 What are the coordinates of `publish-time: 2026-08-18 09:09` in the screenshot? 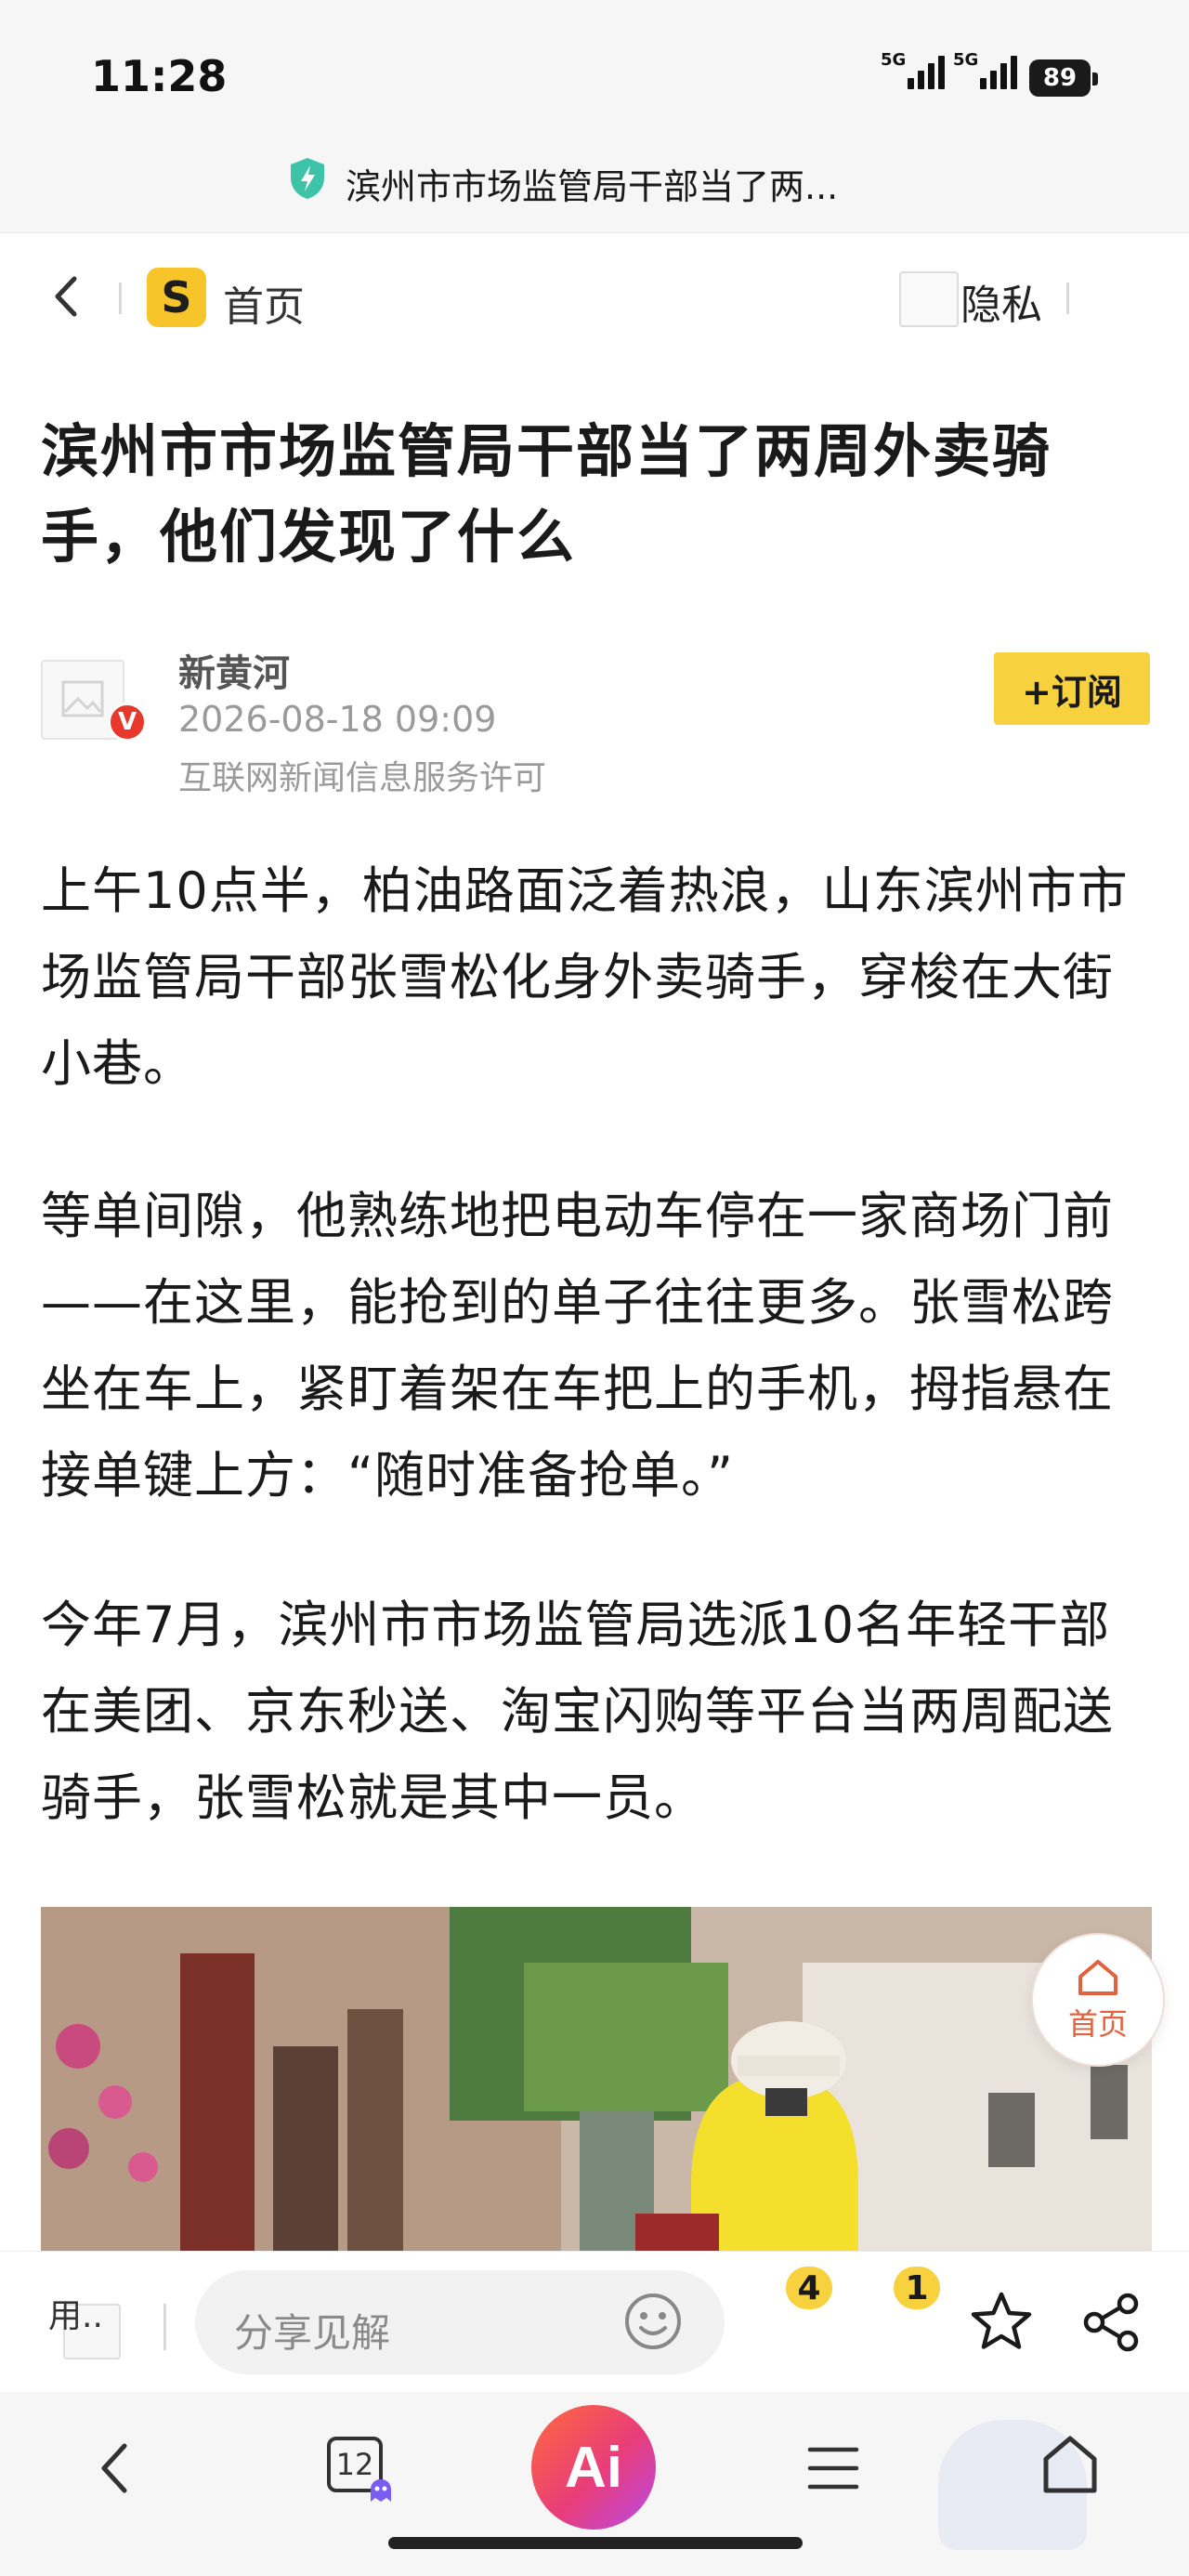 It's located at (338, 719).